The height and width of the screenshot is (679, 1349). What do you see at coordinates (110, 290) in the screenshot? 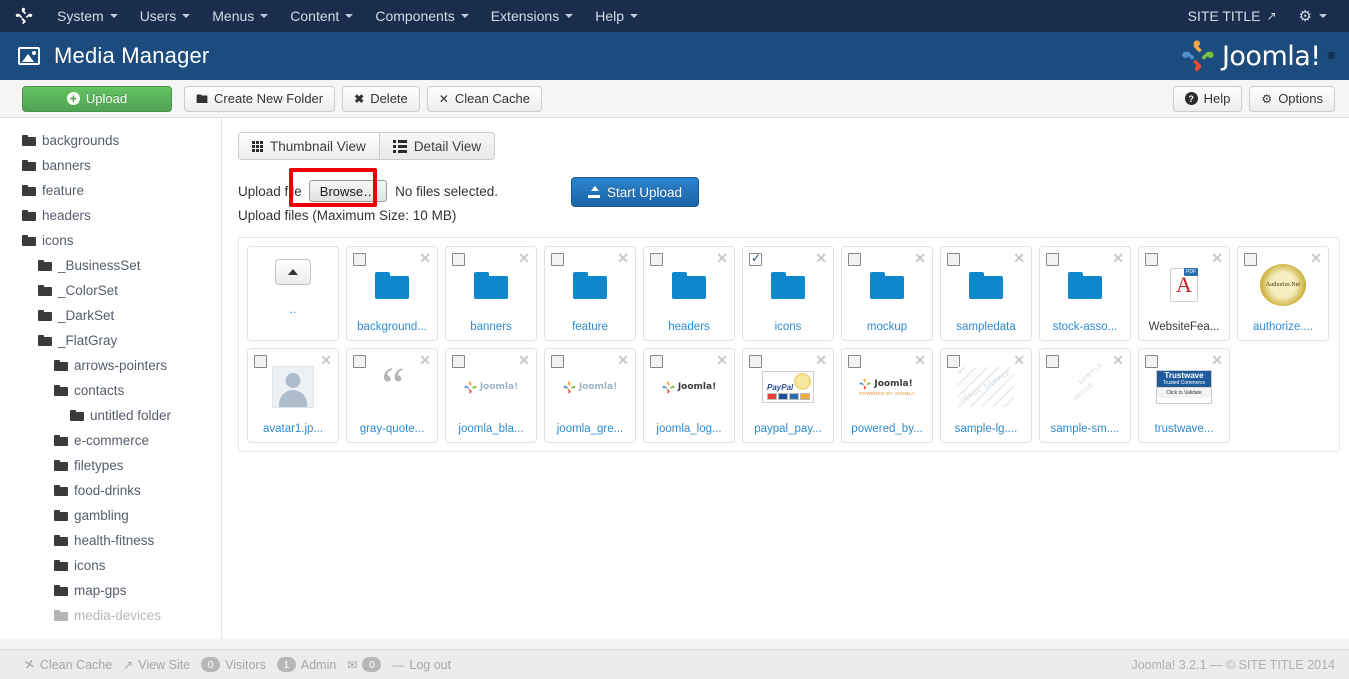
I see `tree-item-colorset: _ColorSet` at bounding box center [110, 290].